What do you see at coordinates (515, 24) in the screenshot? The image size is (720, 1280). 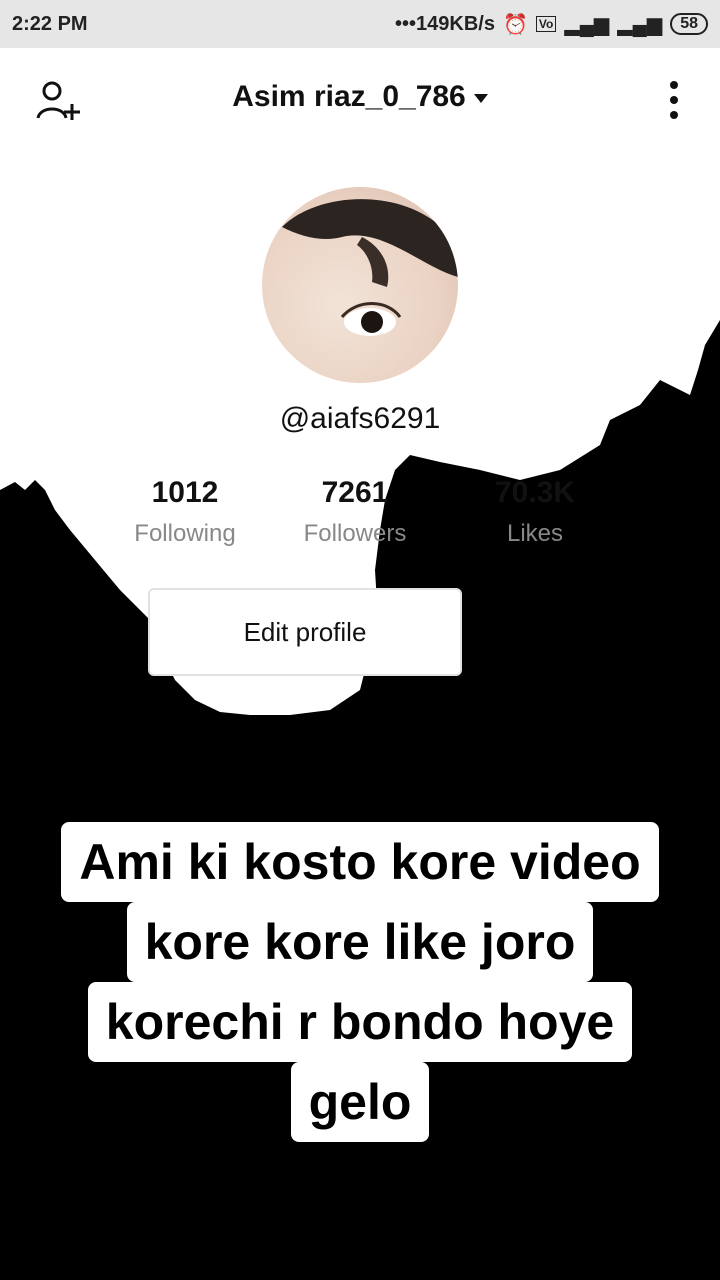 I see `alarm-icon: ⏰` at bounding box center [515, 24].